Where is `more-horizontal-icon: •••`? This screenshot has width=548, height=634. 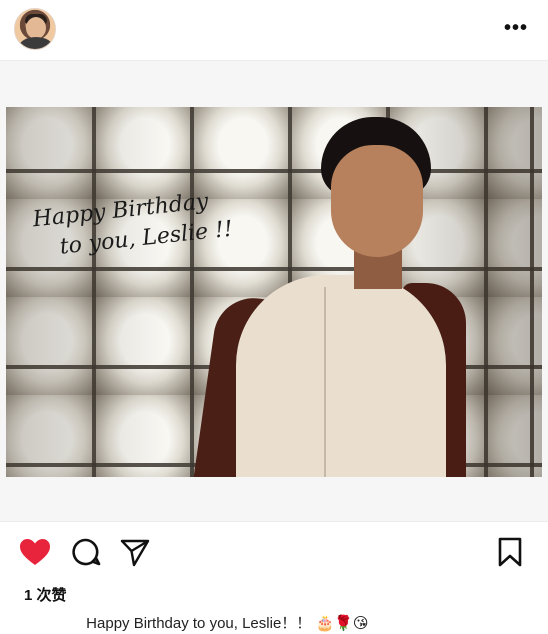 more-horizontal-icon: ••• is located at coordinates (515, 28).